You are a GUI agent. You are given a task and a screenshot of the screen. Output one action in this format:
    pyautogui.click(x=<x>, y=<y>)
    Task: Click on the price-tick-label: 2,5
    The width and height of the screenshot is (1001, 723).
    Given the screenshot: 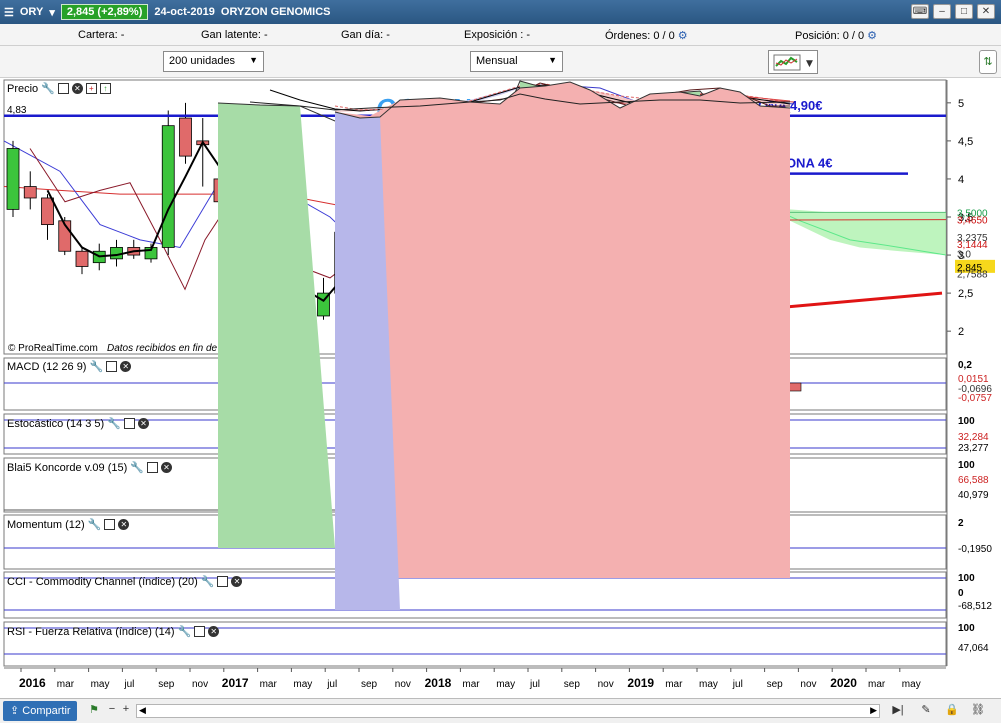 What is the action you would take?
    pyautogui.click(x=965, y=294)
    